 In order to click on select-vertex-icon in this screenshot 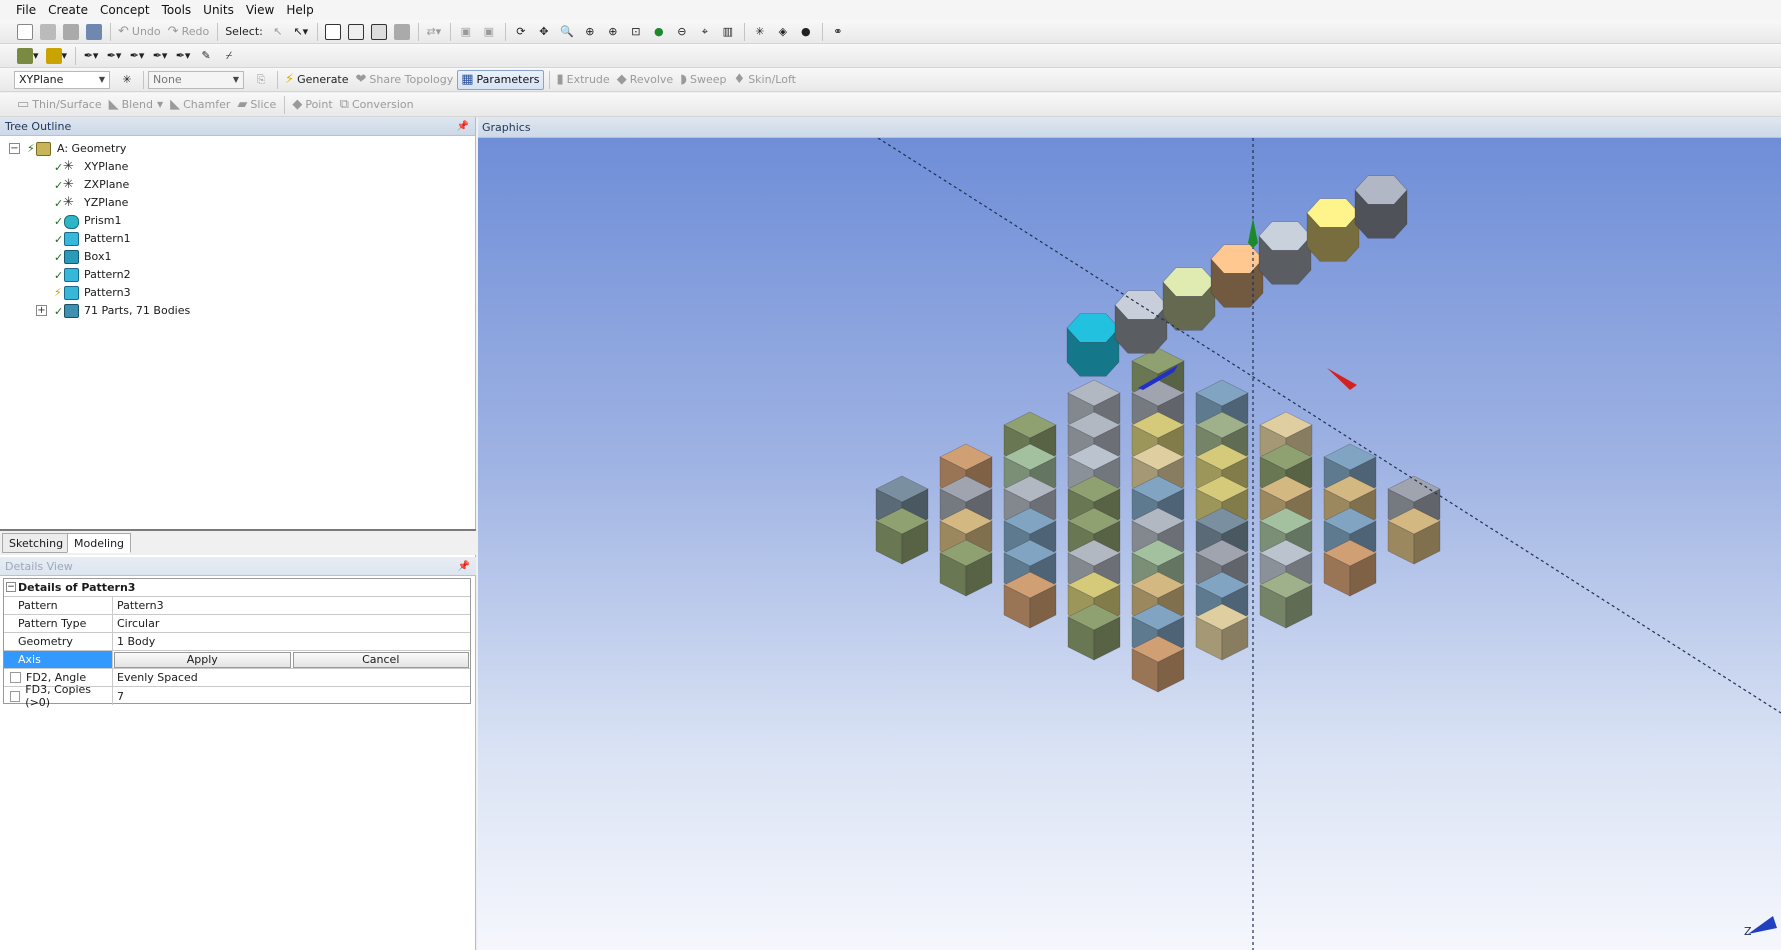, I will do `click(333, 32)`.